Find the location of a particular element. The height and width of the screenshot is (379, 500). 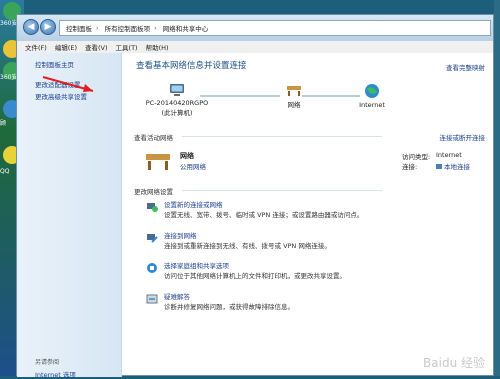

connect-network-icon is located at coordinates (152, 238).